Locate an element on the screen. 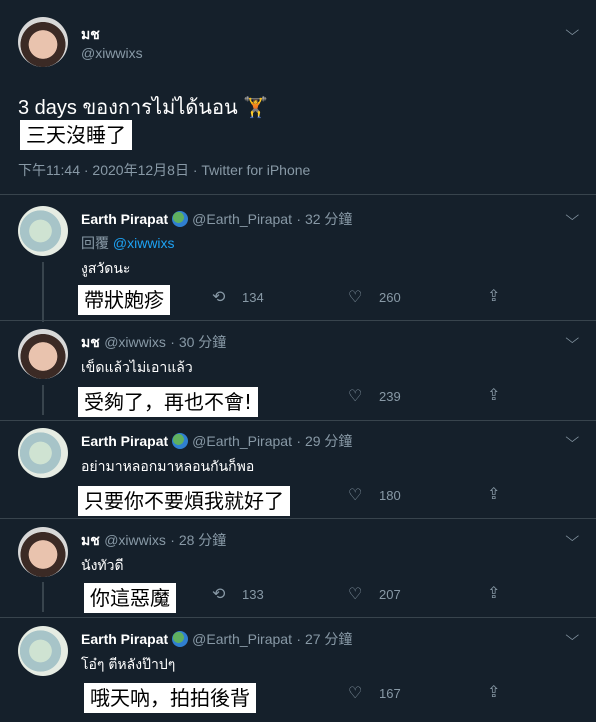 The image size is (596, 722). reply-text: อย่ามาหลอกมาหลอนกันก็พอ is located at coordinates (168, 466).